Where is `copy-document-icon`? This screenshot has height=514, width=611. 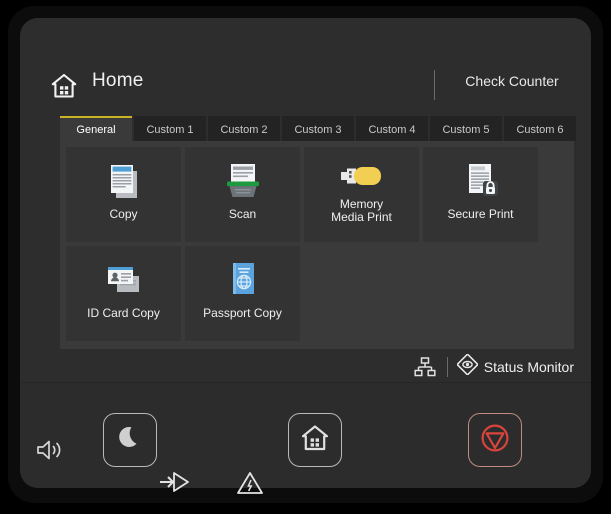
copy-document-icon is located at coordinates (124, 181).